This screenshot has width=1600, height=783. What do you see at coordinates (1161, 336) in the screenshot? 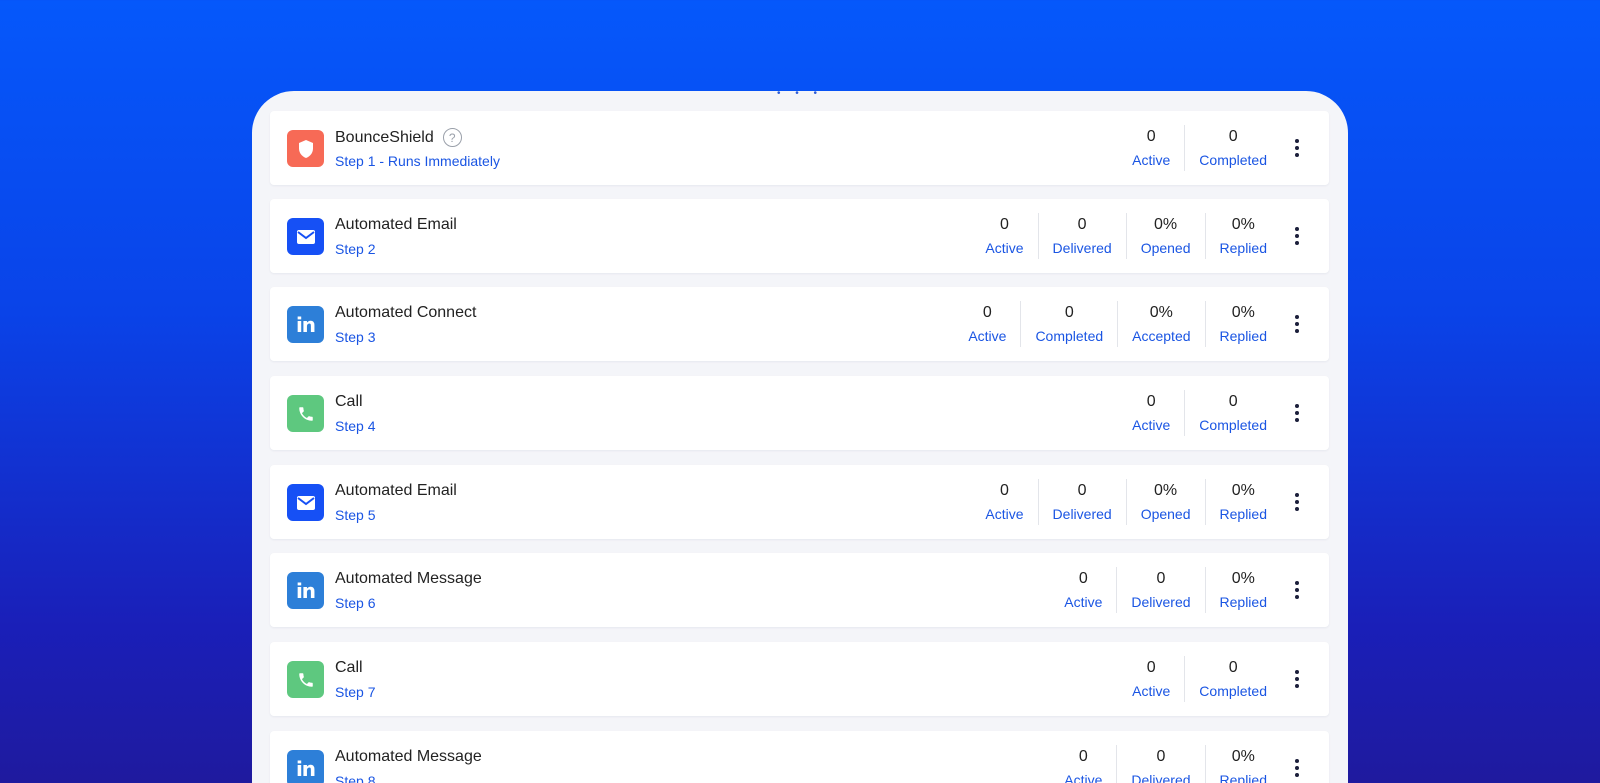
I see `stat-label: Accepted` at bounding box center [1161, 336].